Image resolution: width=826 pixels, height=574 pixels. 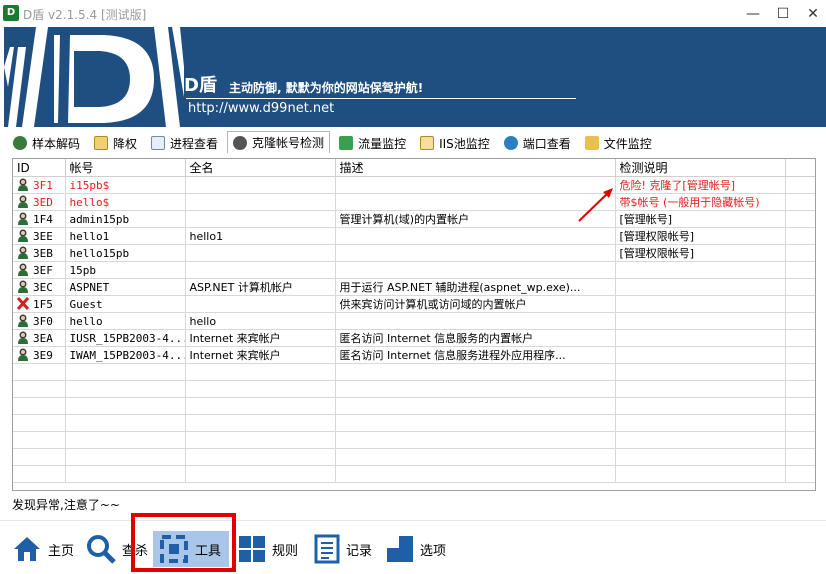 What do you see at coordinates (618, 143) in the screenshot?
I see `tab-file-monitor: 文件监控` at bounding box center [618, 143].